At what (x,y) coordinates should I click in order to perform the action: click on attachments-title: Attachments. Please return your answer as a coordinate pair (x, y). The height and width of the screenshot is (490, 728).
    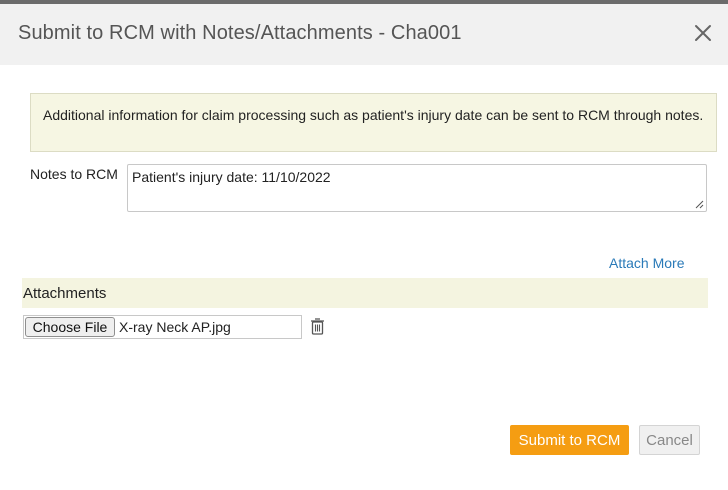
    Looking at the image, I should click on (65, 293).